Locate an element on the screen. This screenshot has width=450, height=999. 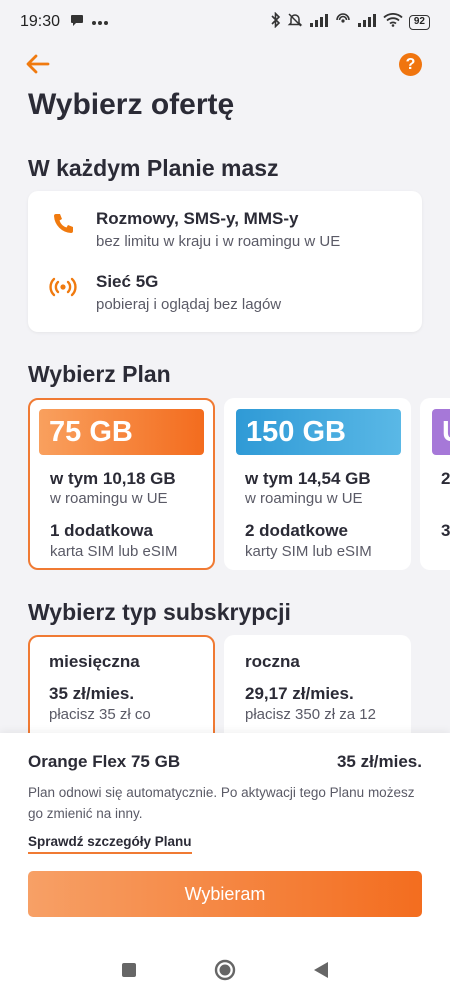
feature-subtitle: pobieraj i oglądaj bez lagów is located at coordinates (189, 304).